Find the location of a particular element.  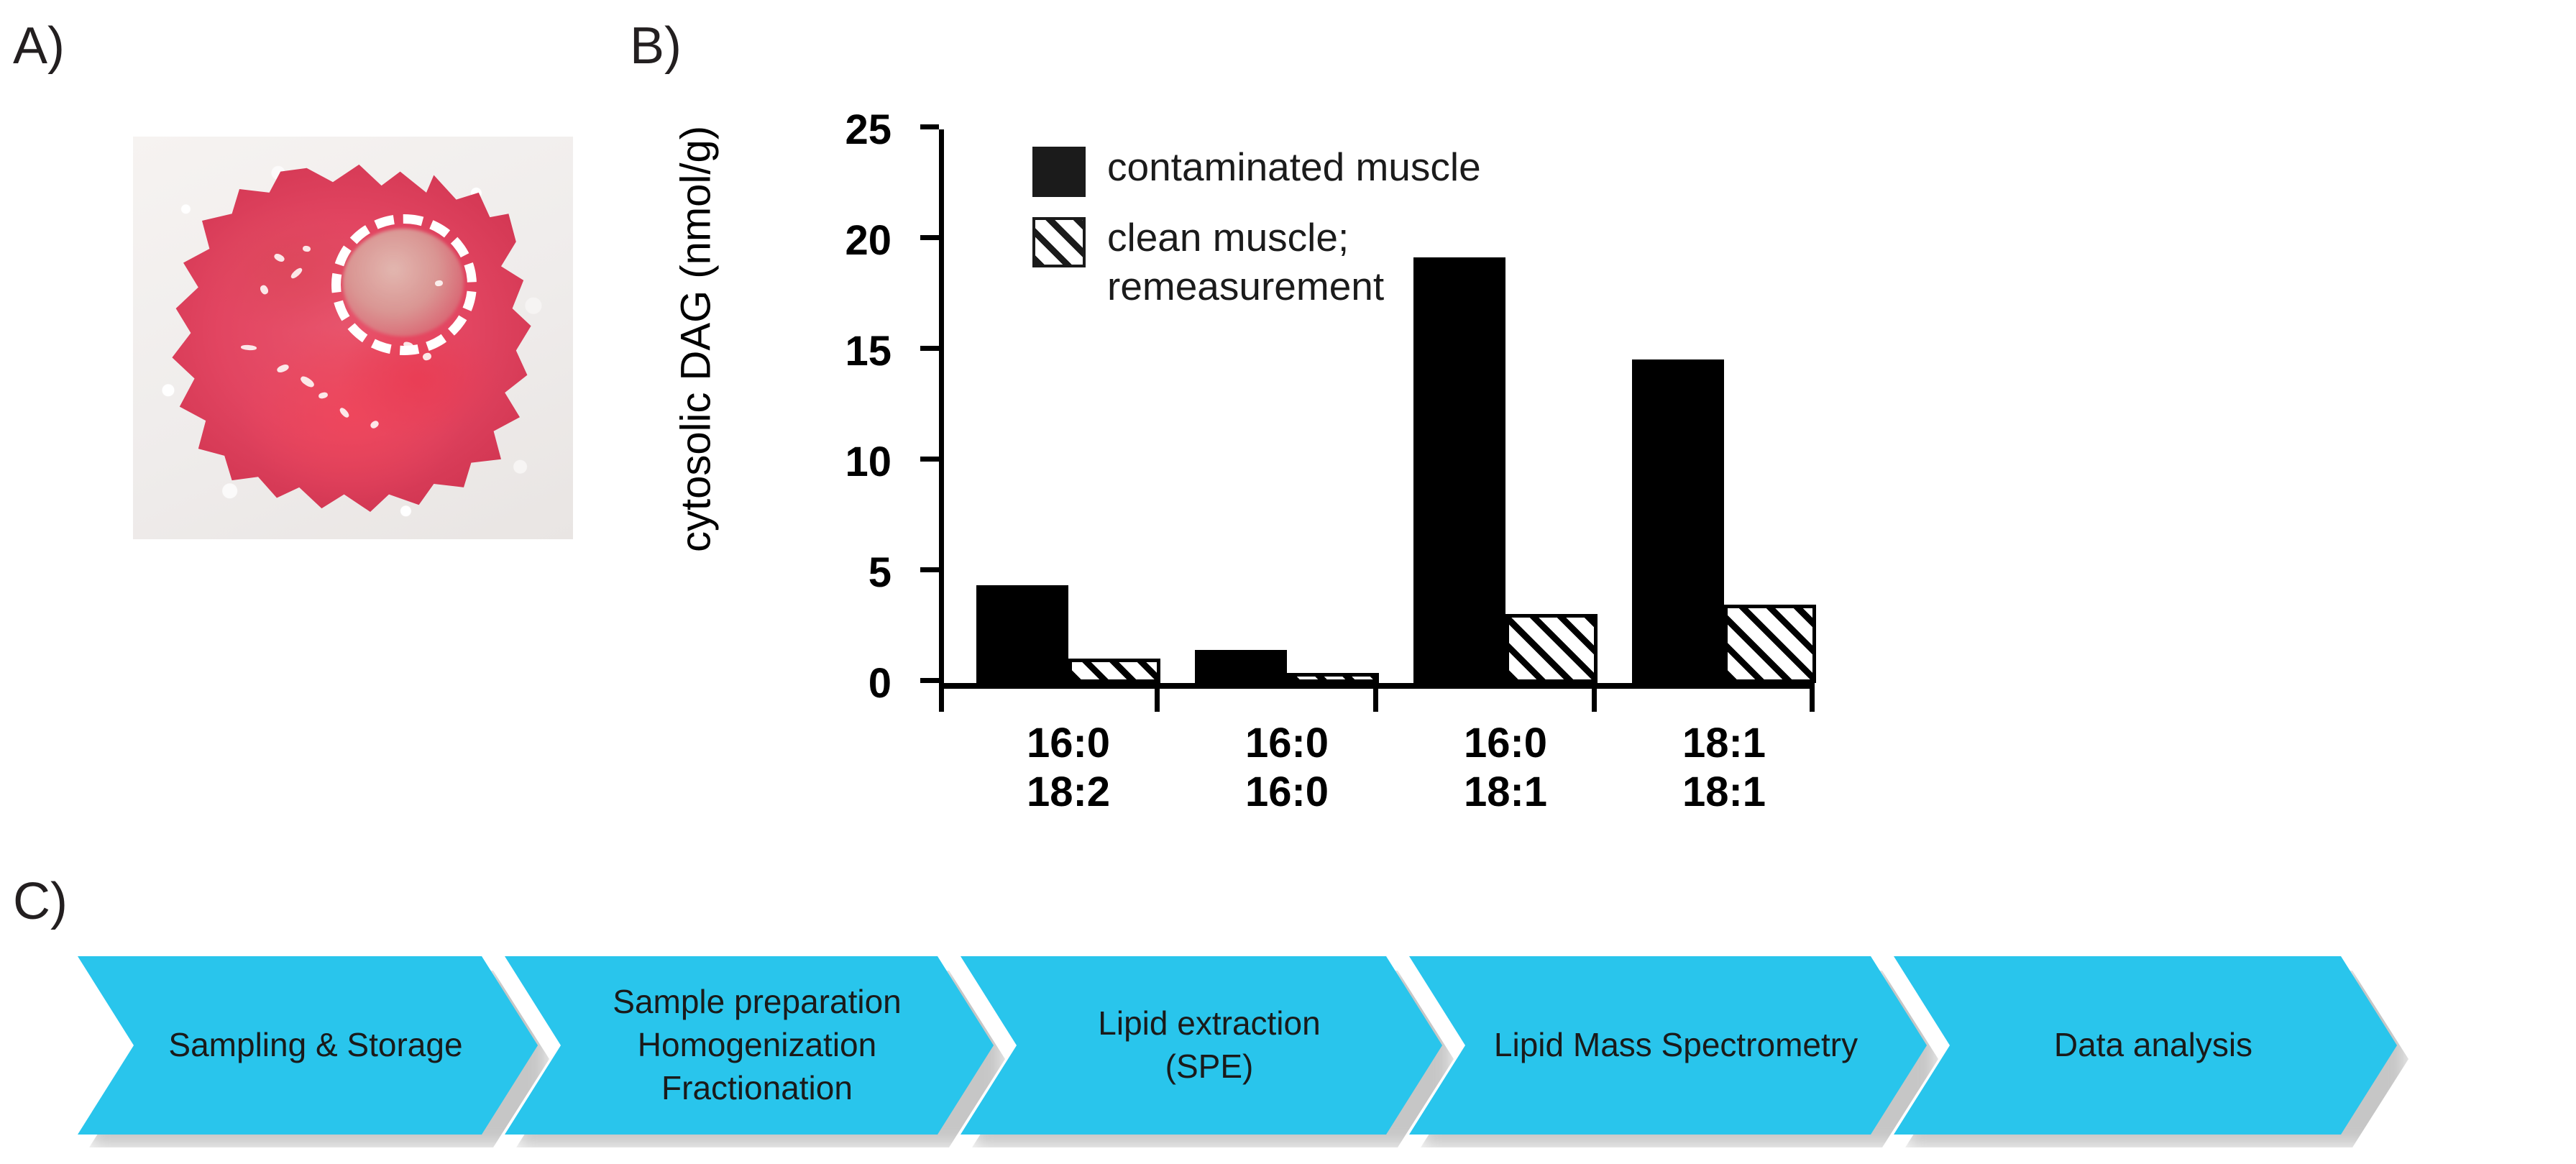

photo-frame is located at coordinates (353, 338).